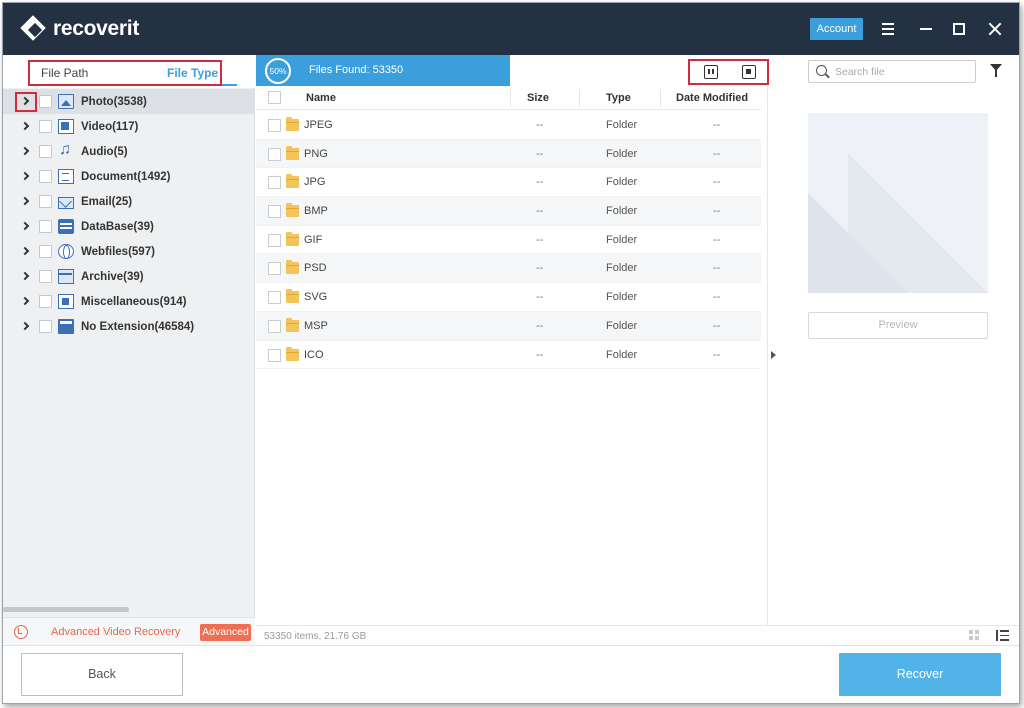 This screenshot has height=708, width=1024. Describe the element at coordinates (508, 154) in the screenshot. I see `table-row: PNG -- Folder --` at that location.